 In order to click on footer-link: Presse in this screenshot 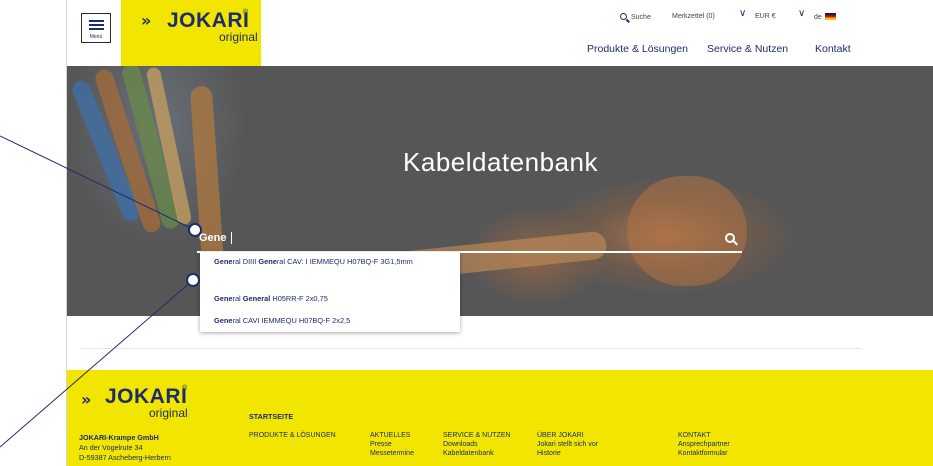, I will do `click(392, 444)`.